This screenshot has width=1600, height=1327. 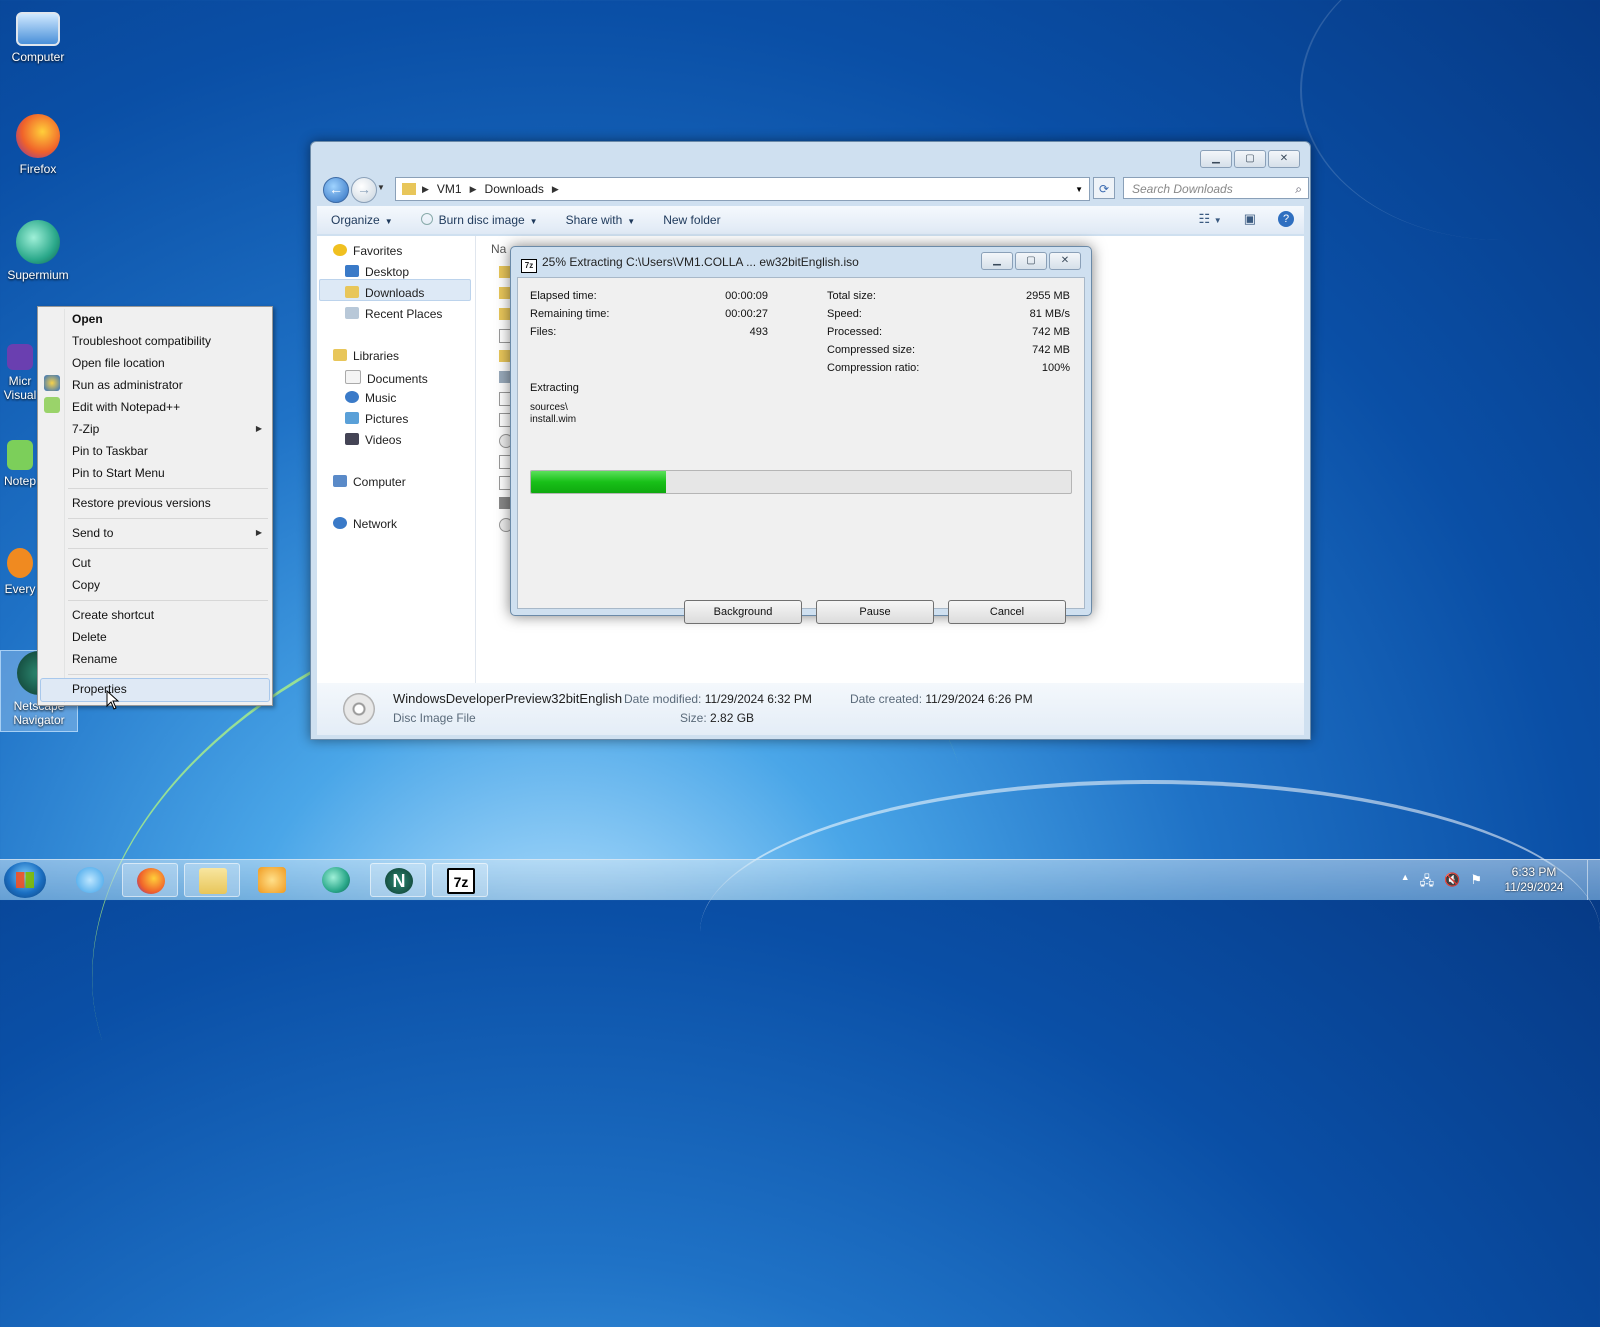 I want to click on breadcrumb-vm1: VM1, so click(x=449, y=189).